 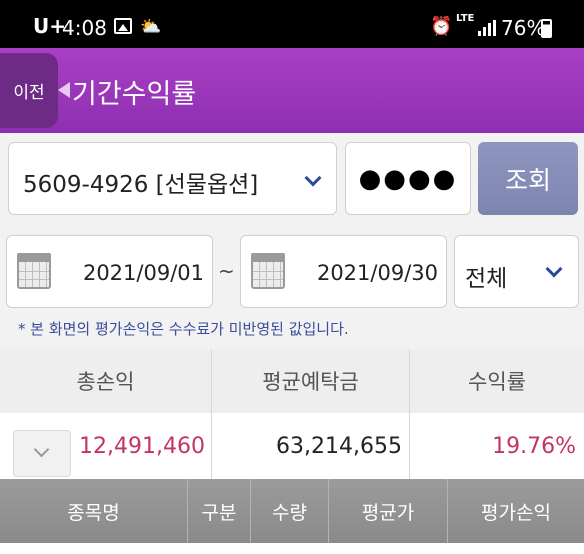 I want to click on column-header-quantity: 수량, so click(x=289, y=512).